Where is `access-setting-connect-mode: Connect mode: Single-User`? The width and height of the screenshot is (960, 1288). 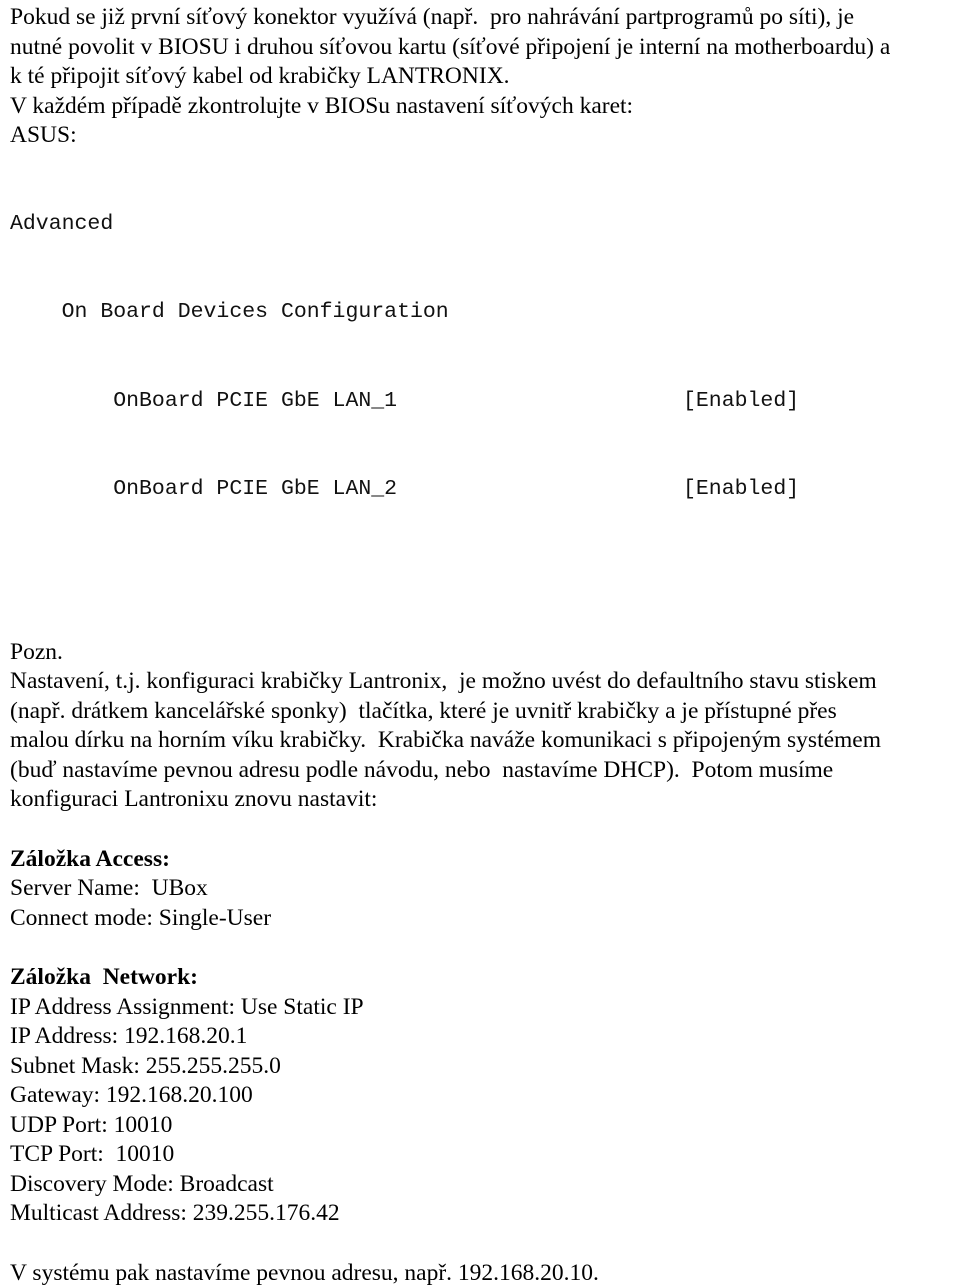 access-setting-connect-mode: Connect mode: Single-User is located at coordinates (480, 919).